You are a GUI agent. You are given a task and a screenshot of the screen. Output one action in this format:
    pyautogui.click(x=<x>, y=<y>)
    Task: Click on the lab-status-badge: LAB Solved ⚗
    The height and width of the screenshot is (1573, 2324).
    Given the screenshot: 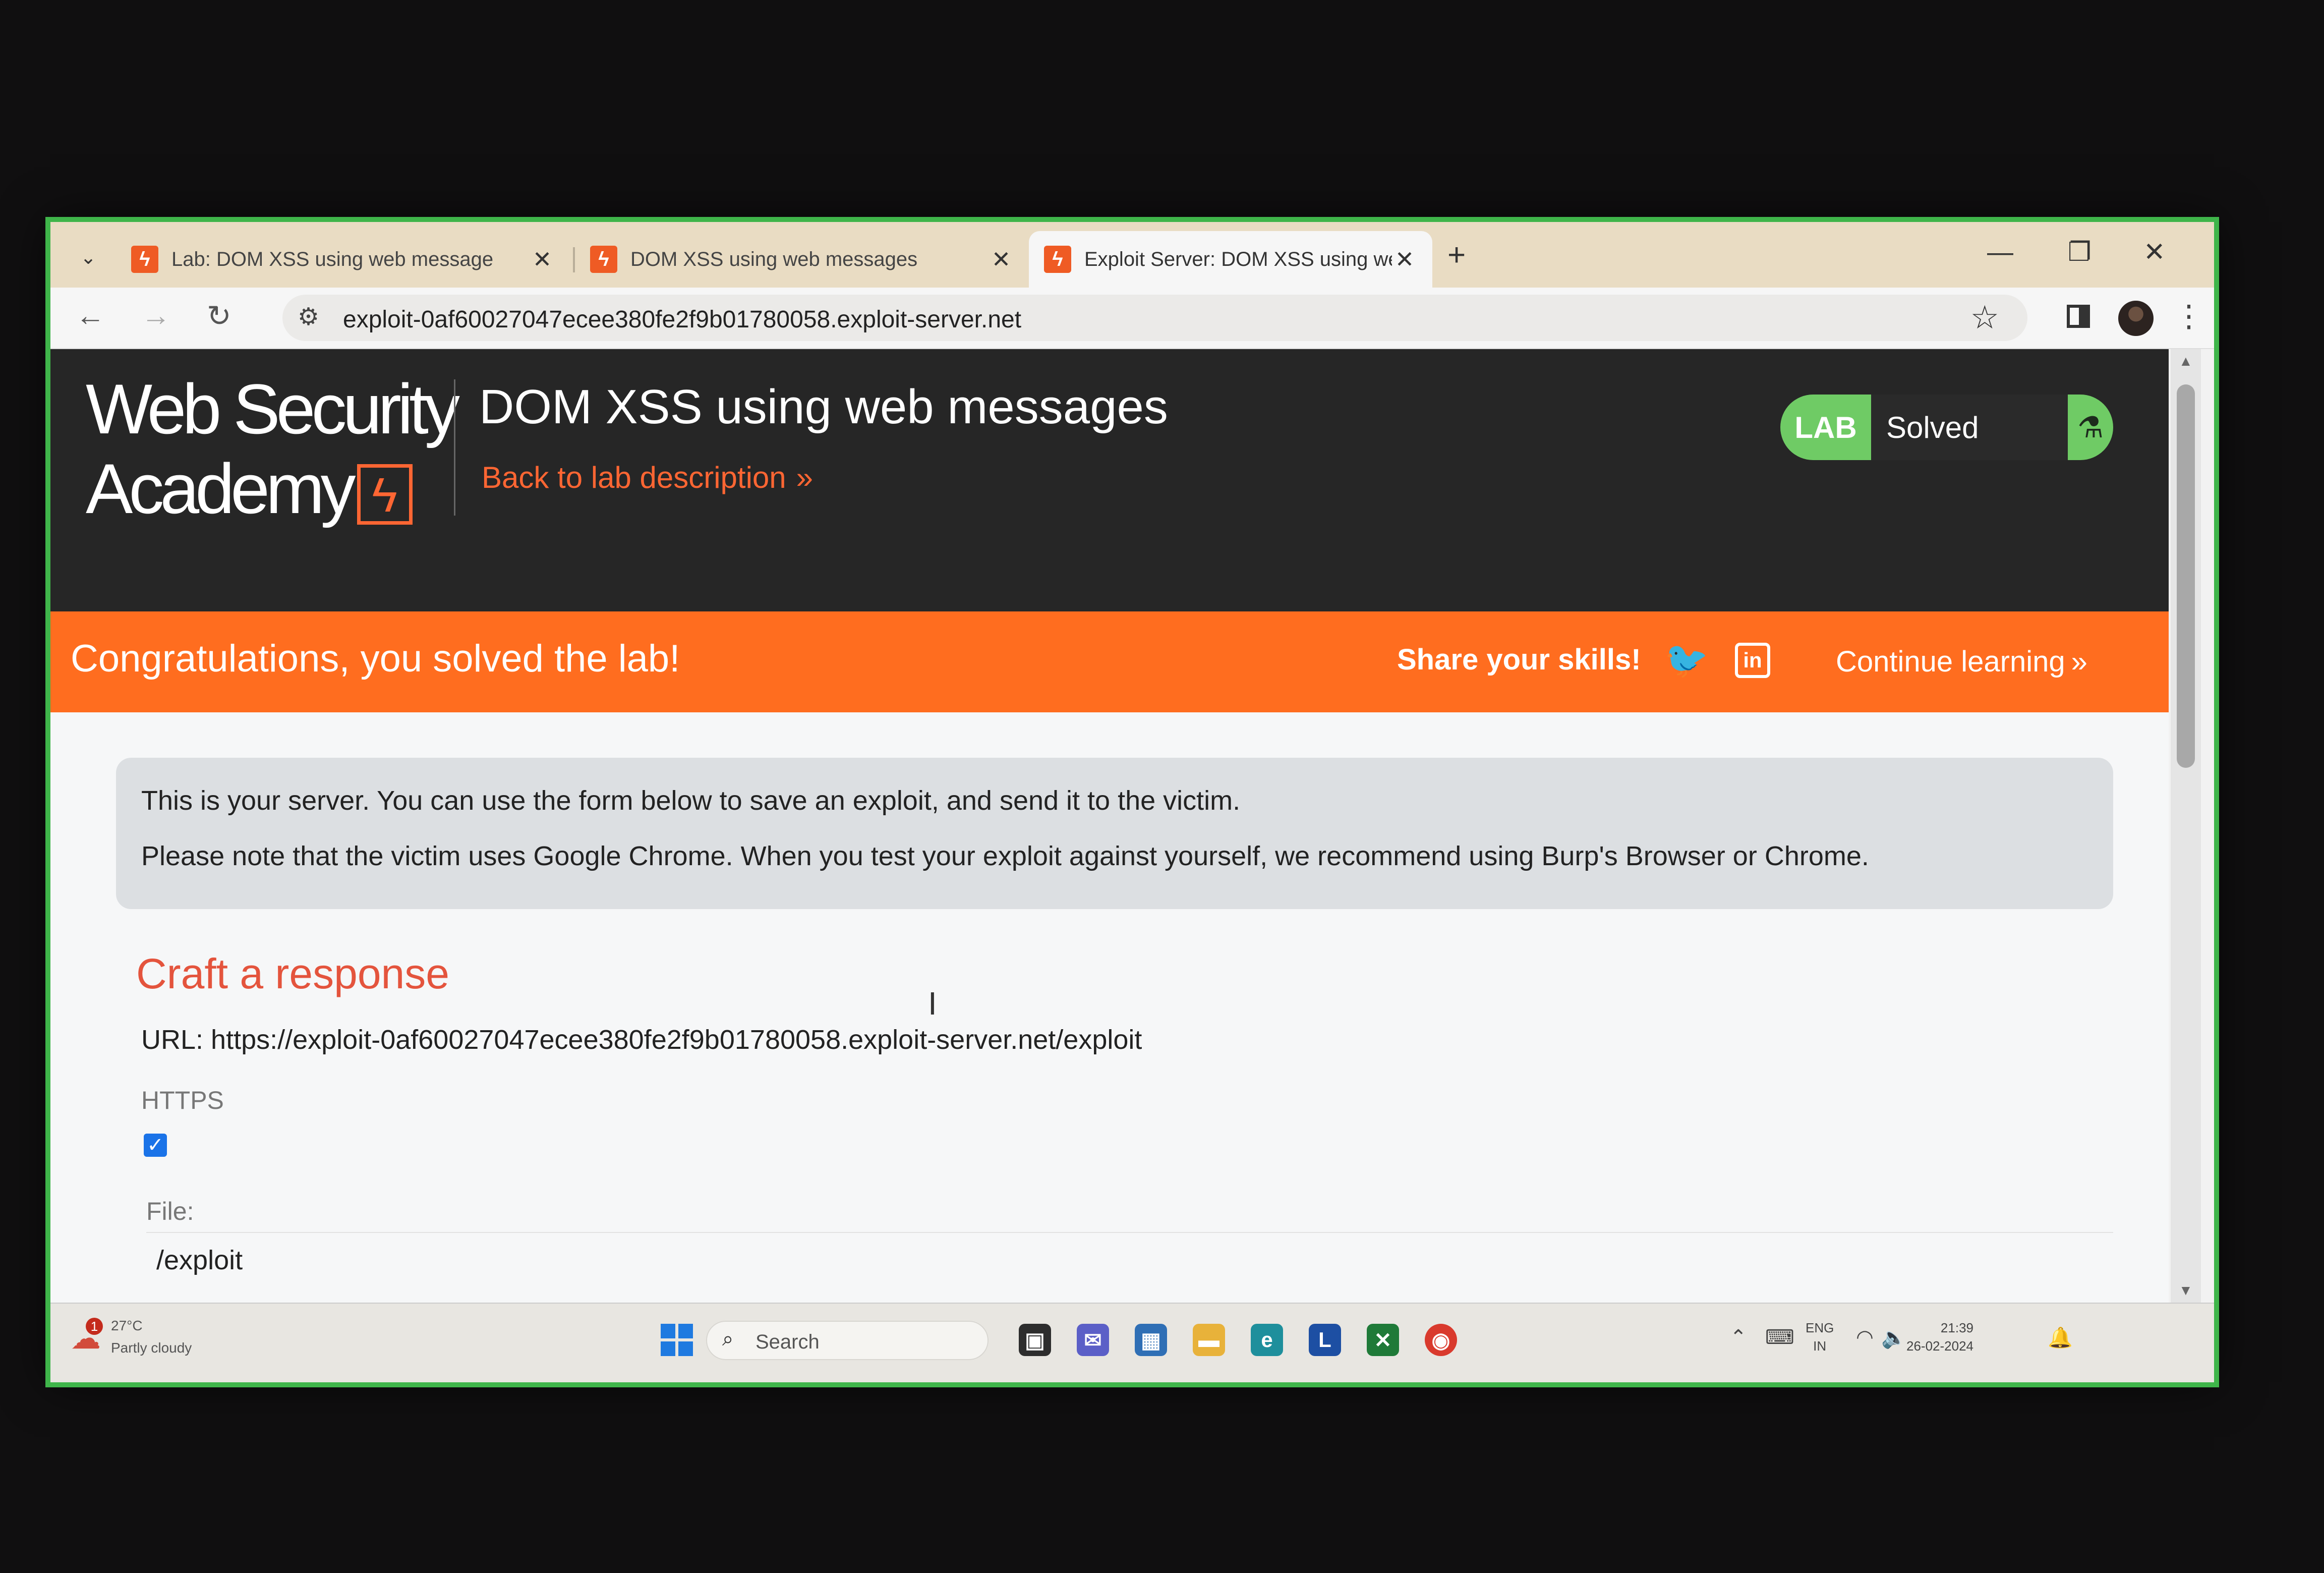 What is the action you would take?
    pyautogui.click(x=1946, y=427)
    